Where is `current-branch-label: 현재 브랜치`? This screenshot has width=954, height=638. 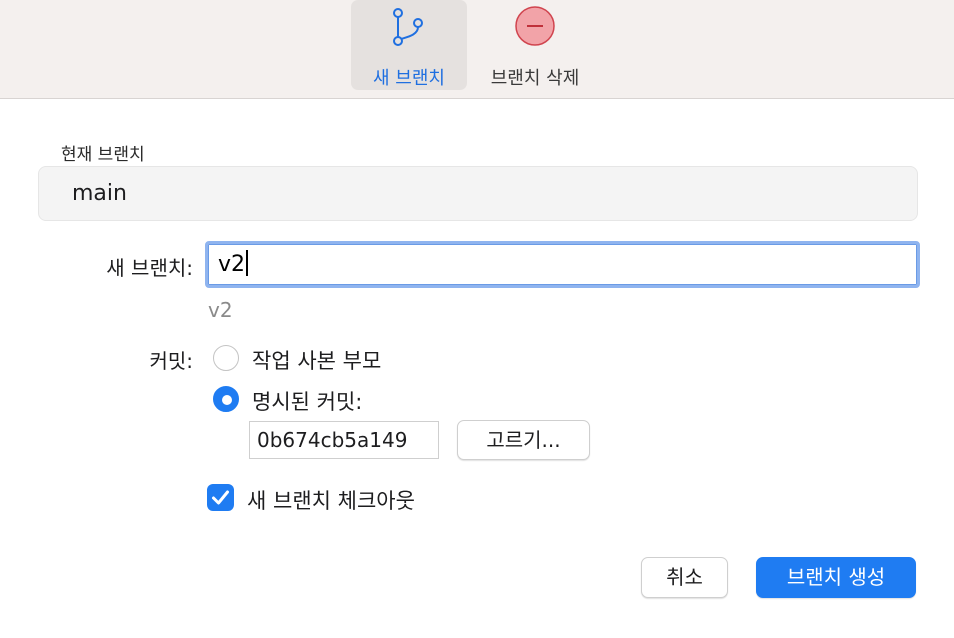
current-branch-label: 현재 브랜치 is located at coordinates (103, 155).